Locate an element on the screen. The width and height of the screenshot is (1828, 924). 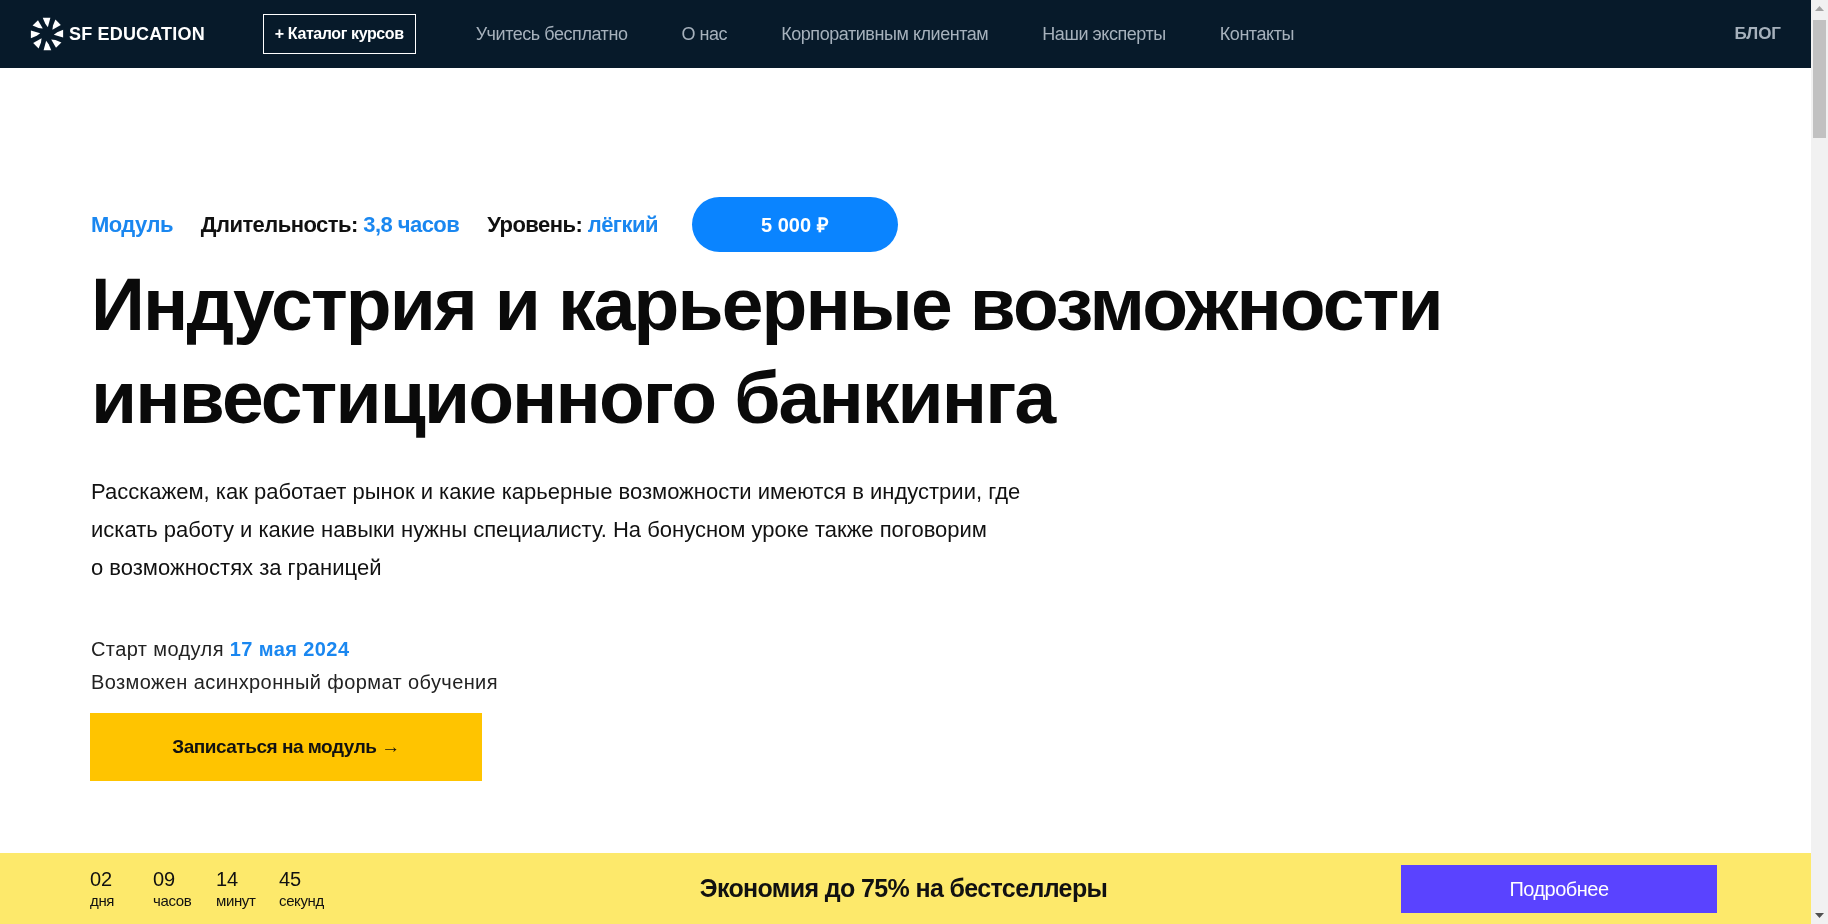
nav-link: Контакты is located at coordinates (1256, 34).